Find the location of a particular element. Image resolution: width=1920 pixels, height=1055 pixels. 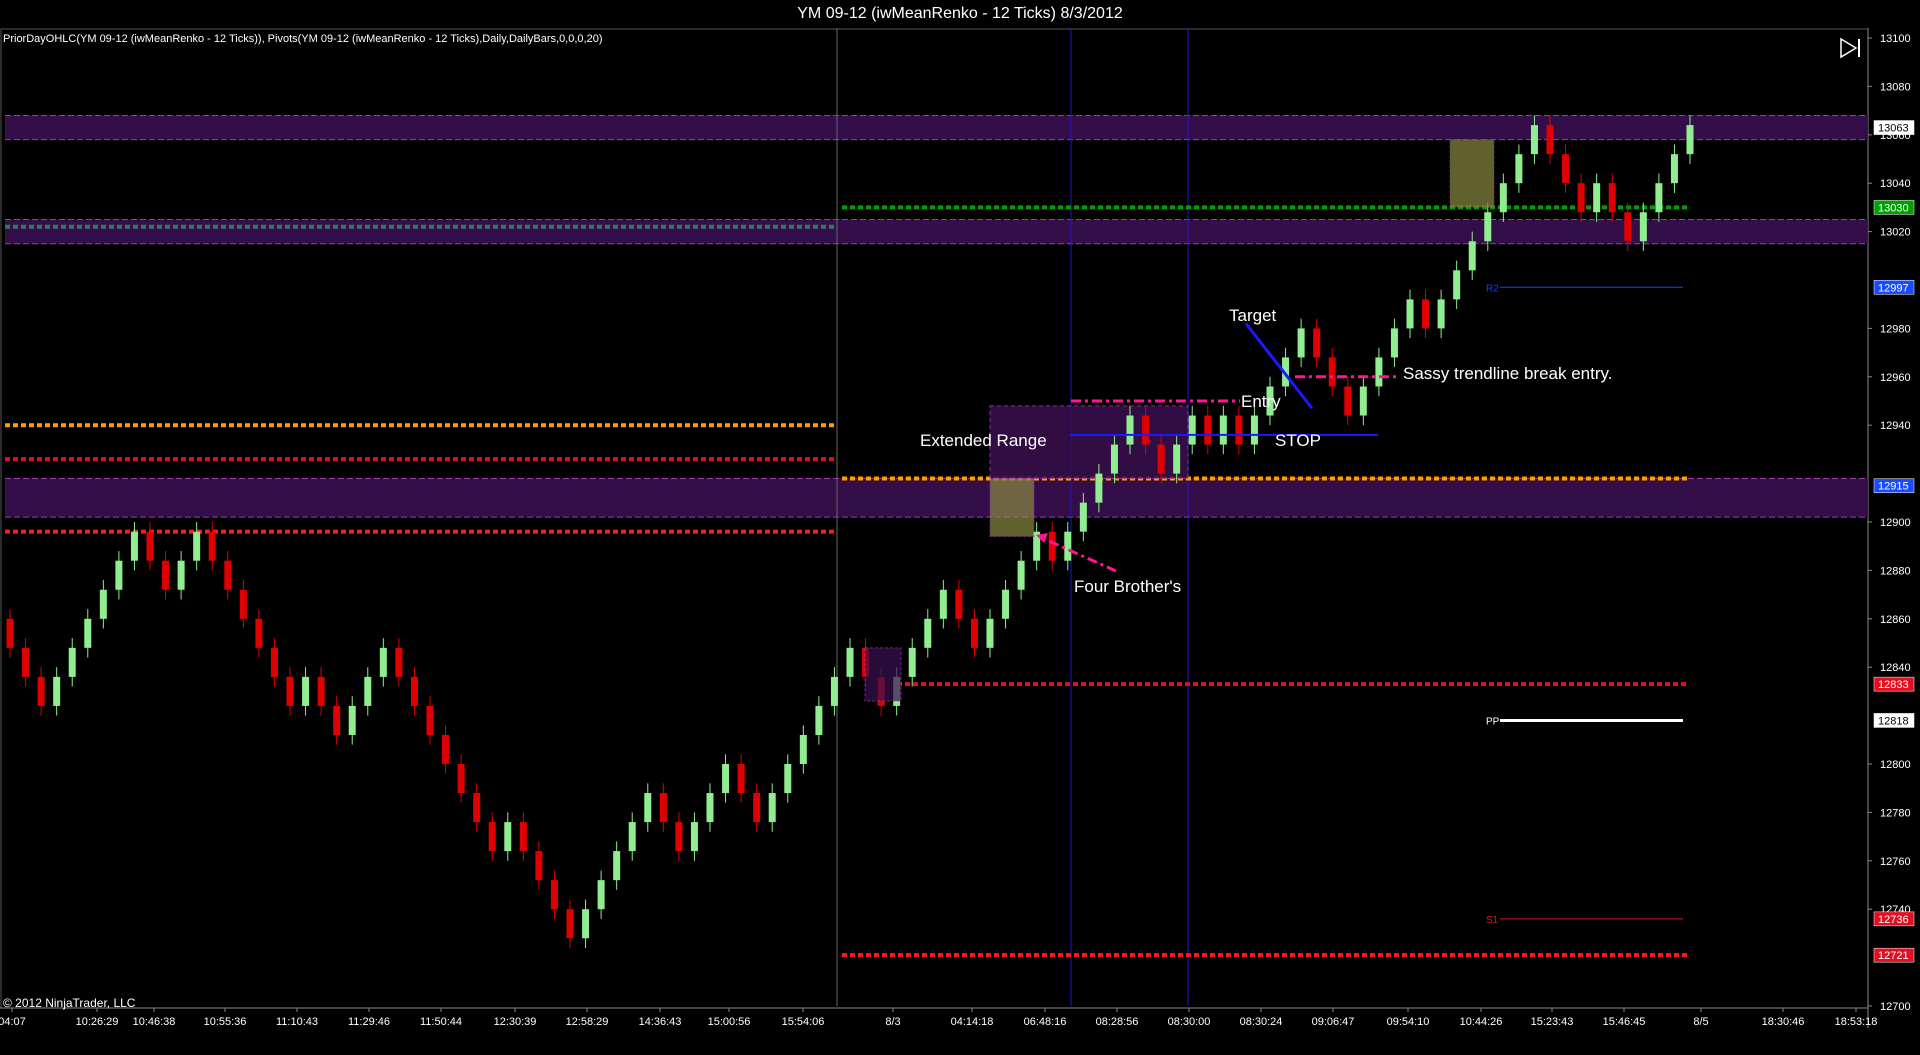

x-tick-label: 11:50:44 is located at coordinates (441, 1022).